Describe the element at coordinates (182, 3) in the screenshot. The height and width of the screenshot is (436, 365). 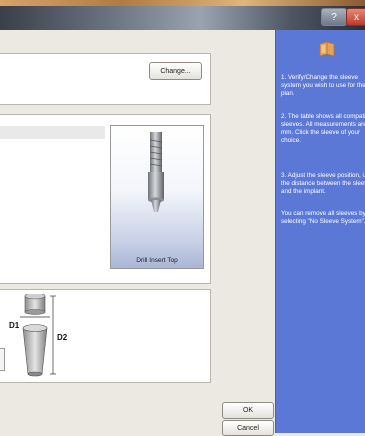
I see `title-bar-decoration` at that location.